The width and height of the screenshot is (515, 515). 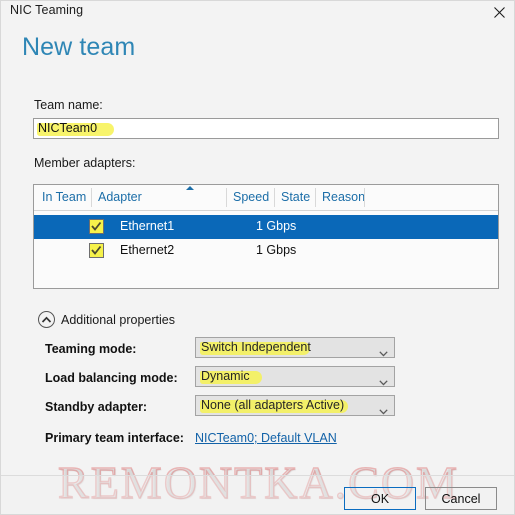 I want to click on column-header-reason: Reason, so click(x=343, y=197).